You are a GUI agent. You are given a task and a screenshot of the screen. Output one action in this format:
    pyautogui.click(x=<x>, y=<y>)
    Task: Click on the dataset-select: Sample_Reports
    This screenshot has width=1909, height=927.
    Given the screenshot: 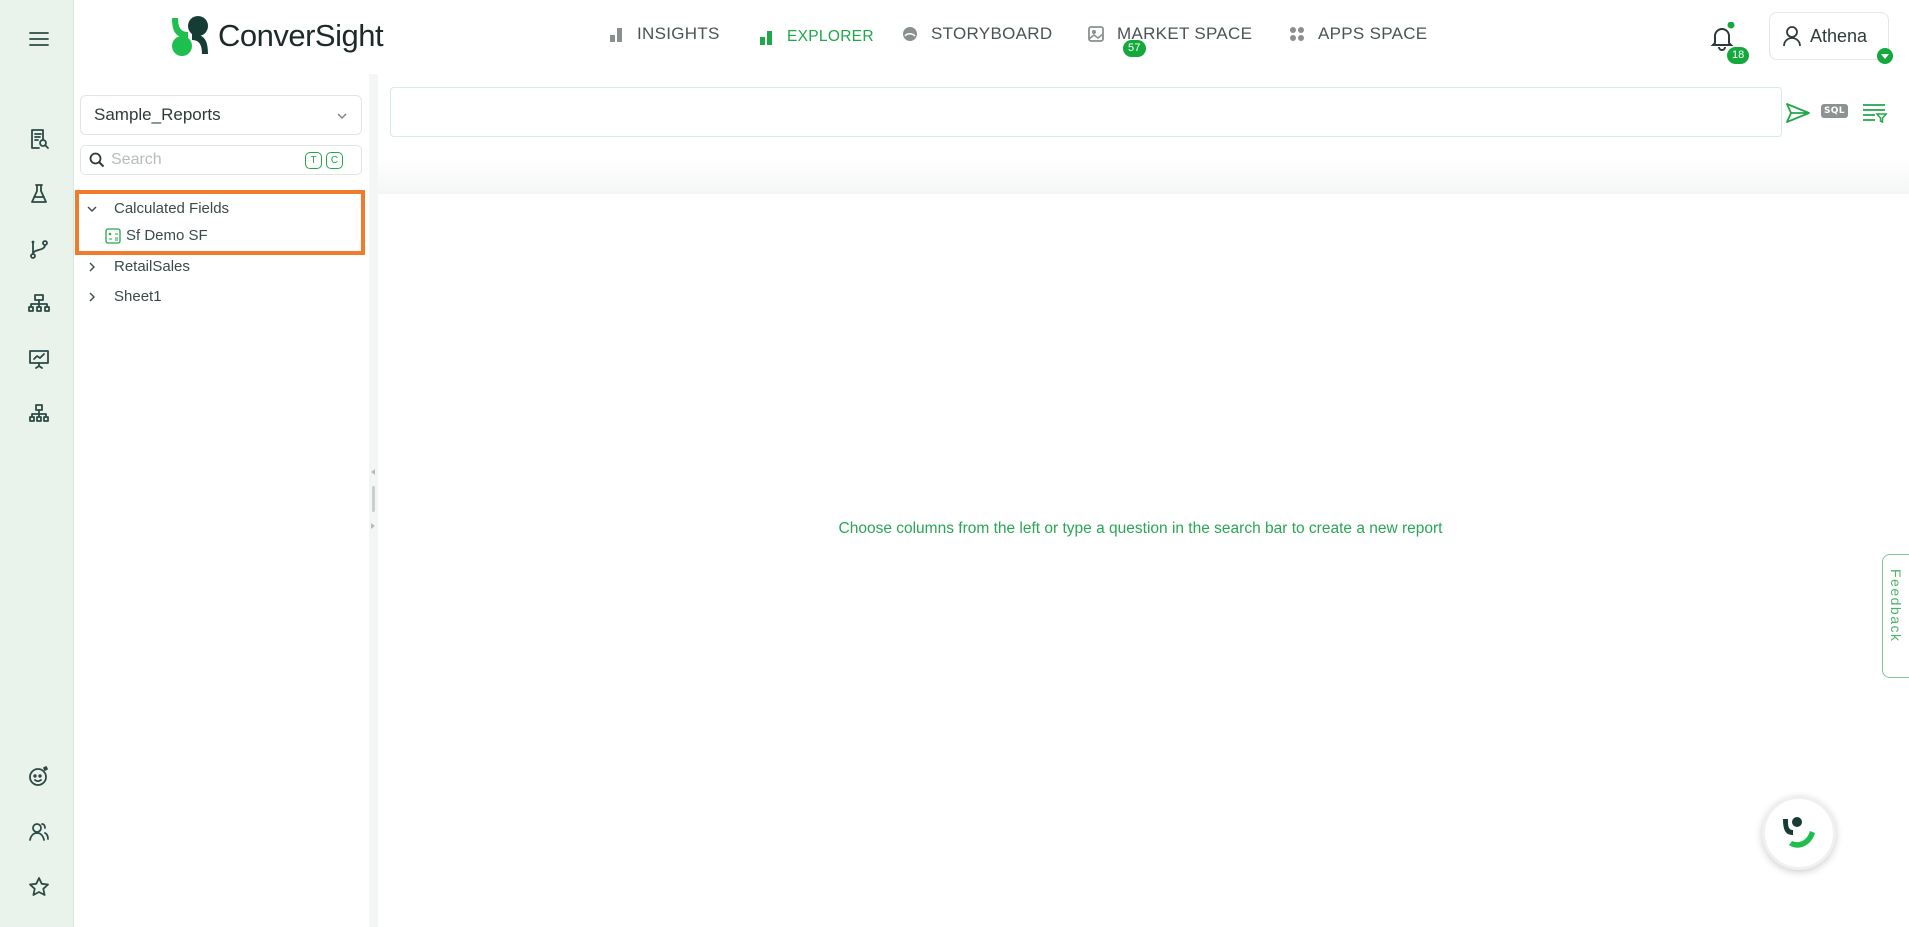 What is the action you would take?
    pyautogui.click(x=221, y=115)
    